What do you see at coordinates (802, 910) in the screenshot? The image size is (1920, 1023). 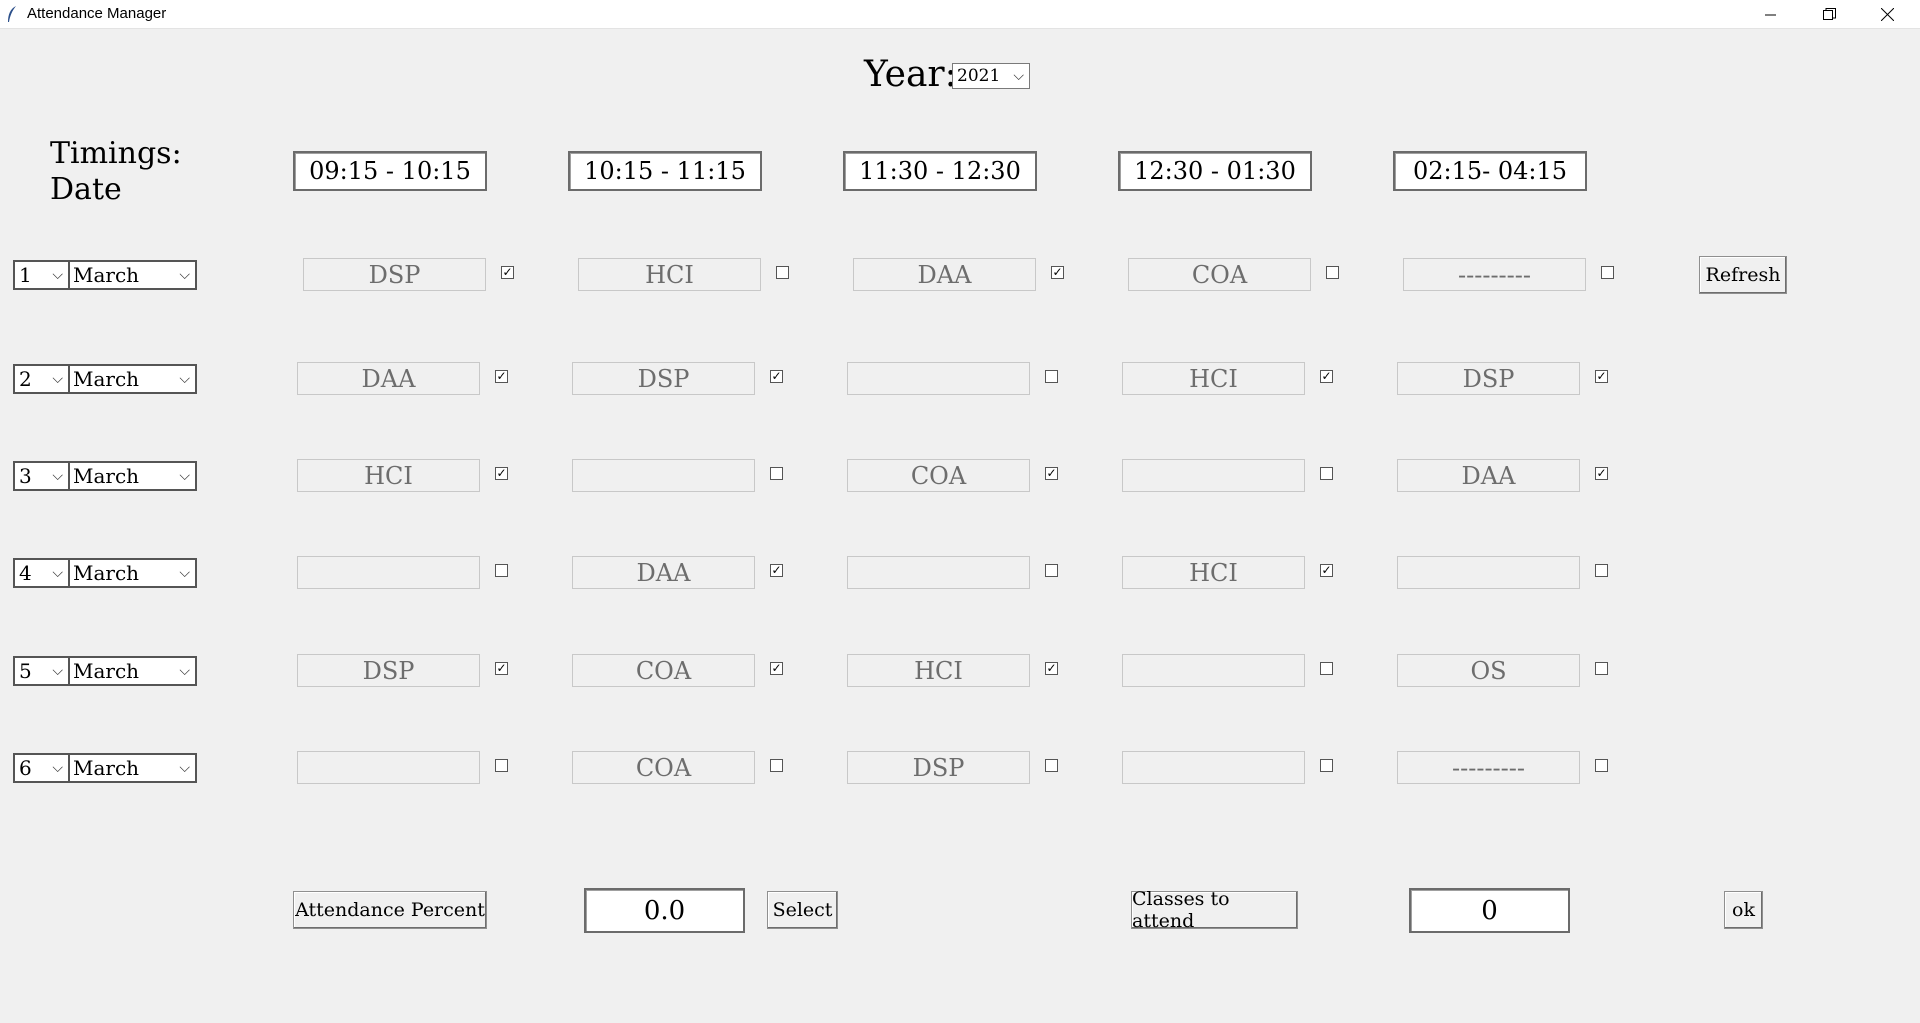 I see `select-button: Select` at bounding box center [802, 910].